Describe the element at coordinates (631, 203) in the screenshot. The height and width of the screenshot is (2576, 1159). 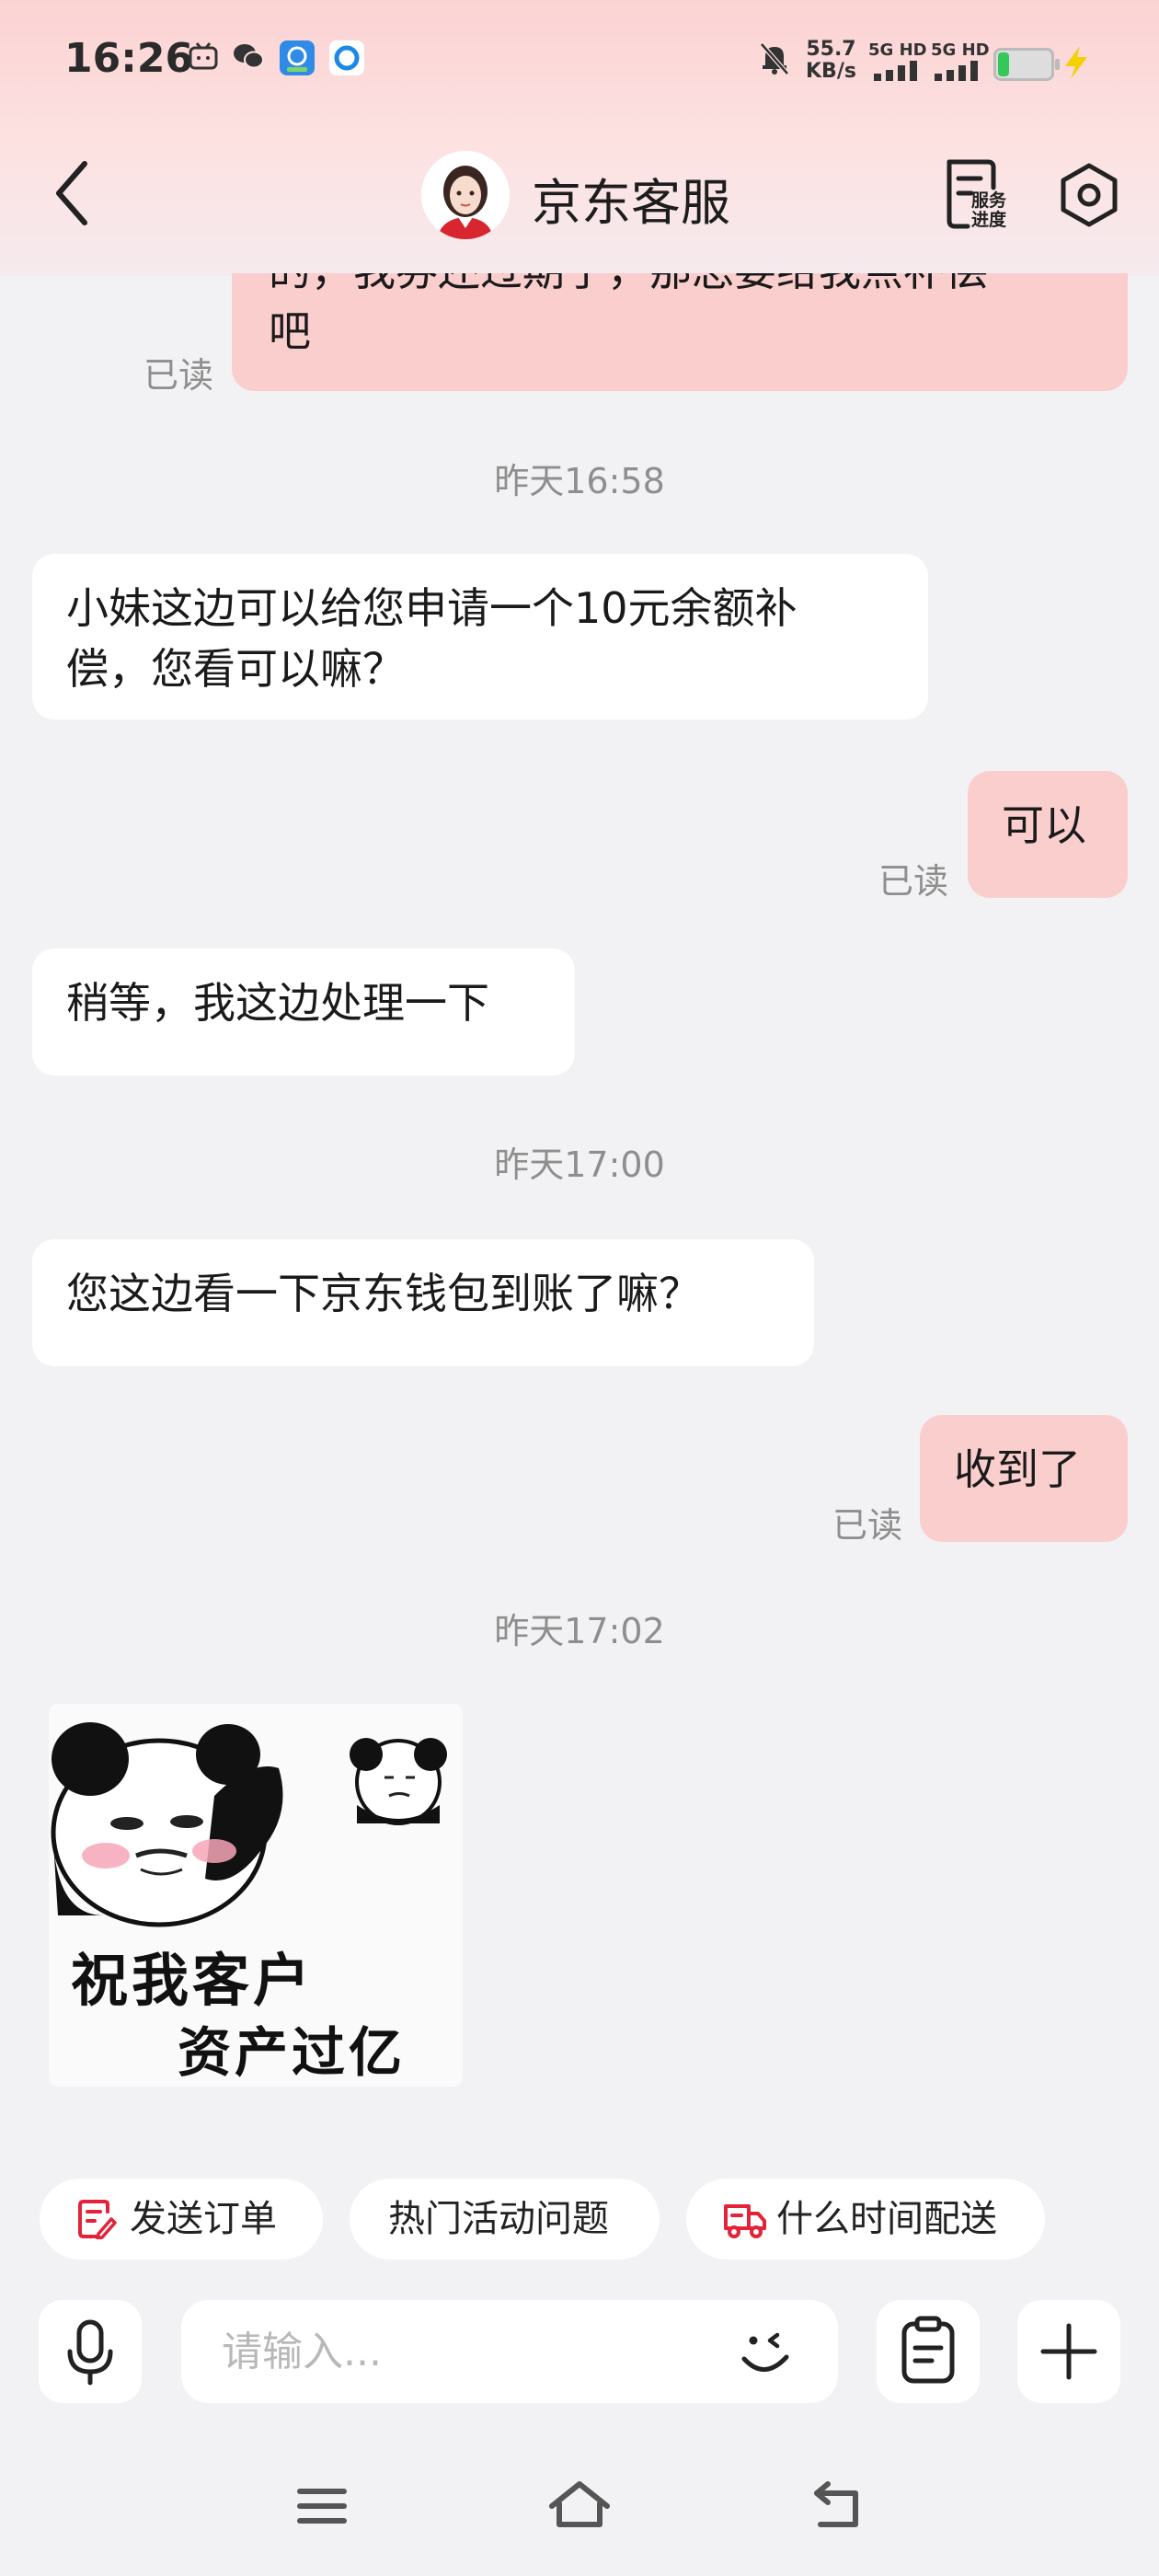
I see `page-title: 京东客服` at that location.